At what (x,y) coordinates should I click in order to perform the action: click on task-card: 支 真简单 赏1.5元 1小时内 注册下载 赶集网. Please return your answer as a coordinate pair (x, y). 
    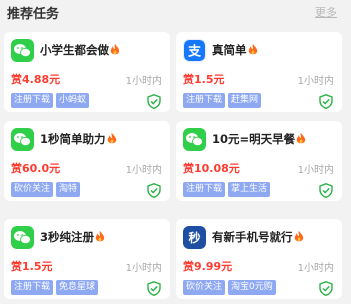
    Looking at the image, I should click on (259, 72).